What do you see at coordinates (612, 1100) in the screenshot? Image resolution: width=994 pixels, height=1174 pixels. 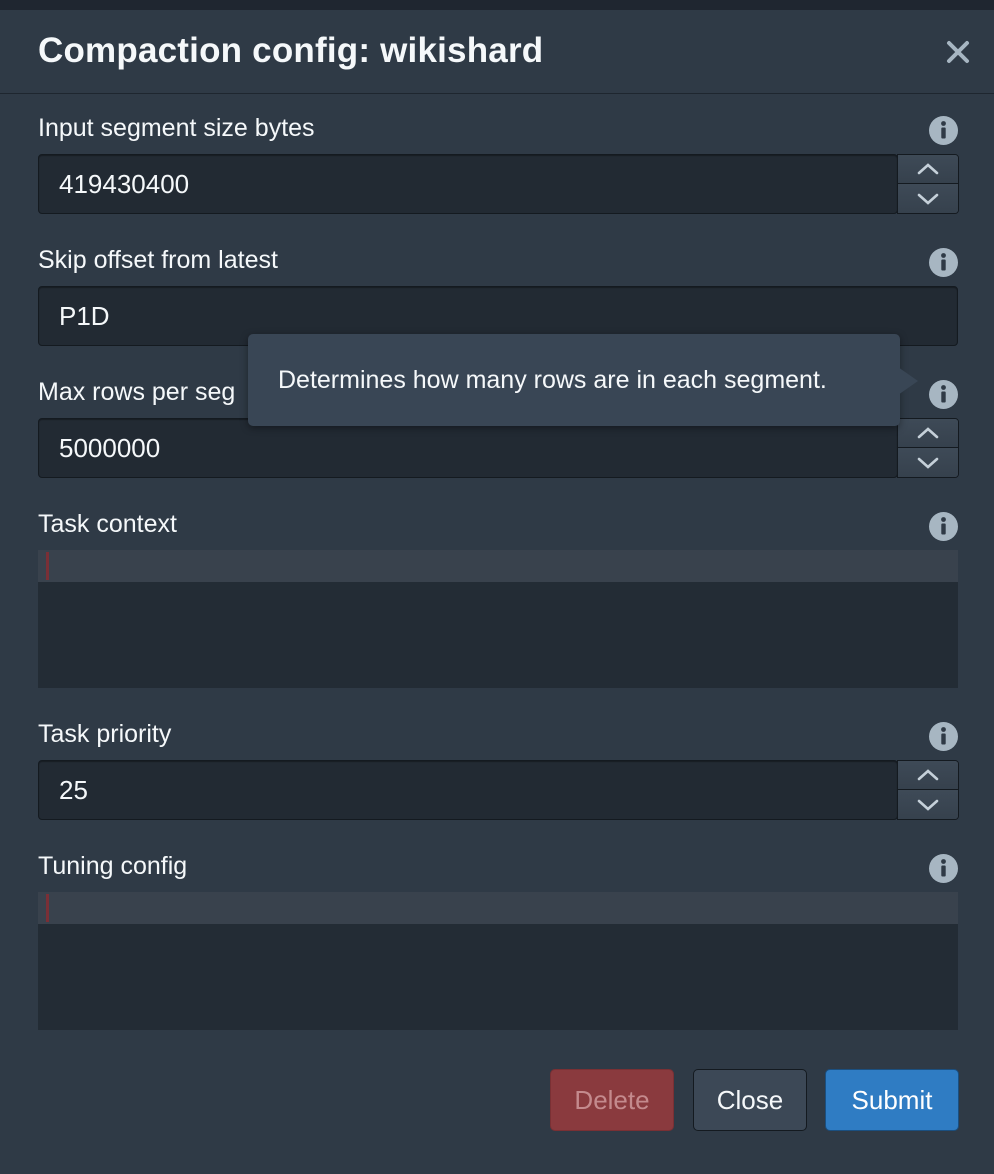 I see `delete-button: Delete` at bounding box center [612, 1100].